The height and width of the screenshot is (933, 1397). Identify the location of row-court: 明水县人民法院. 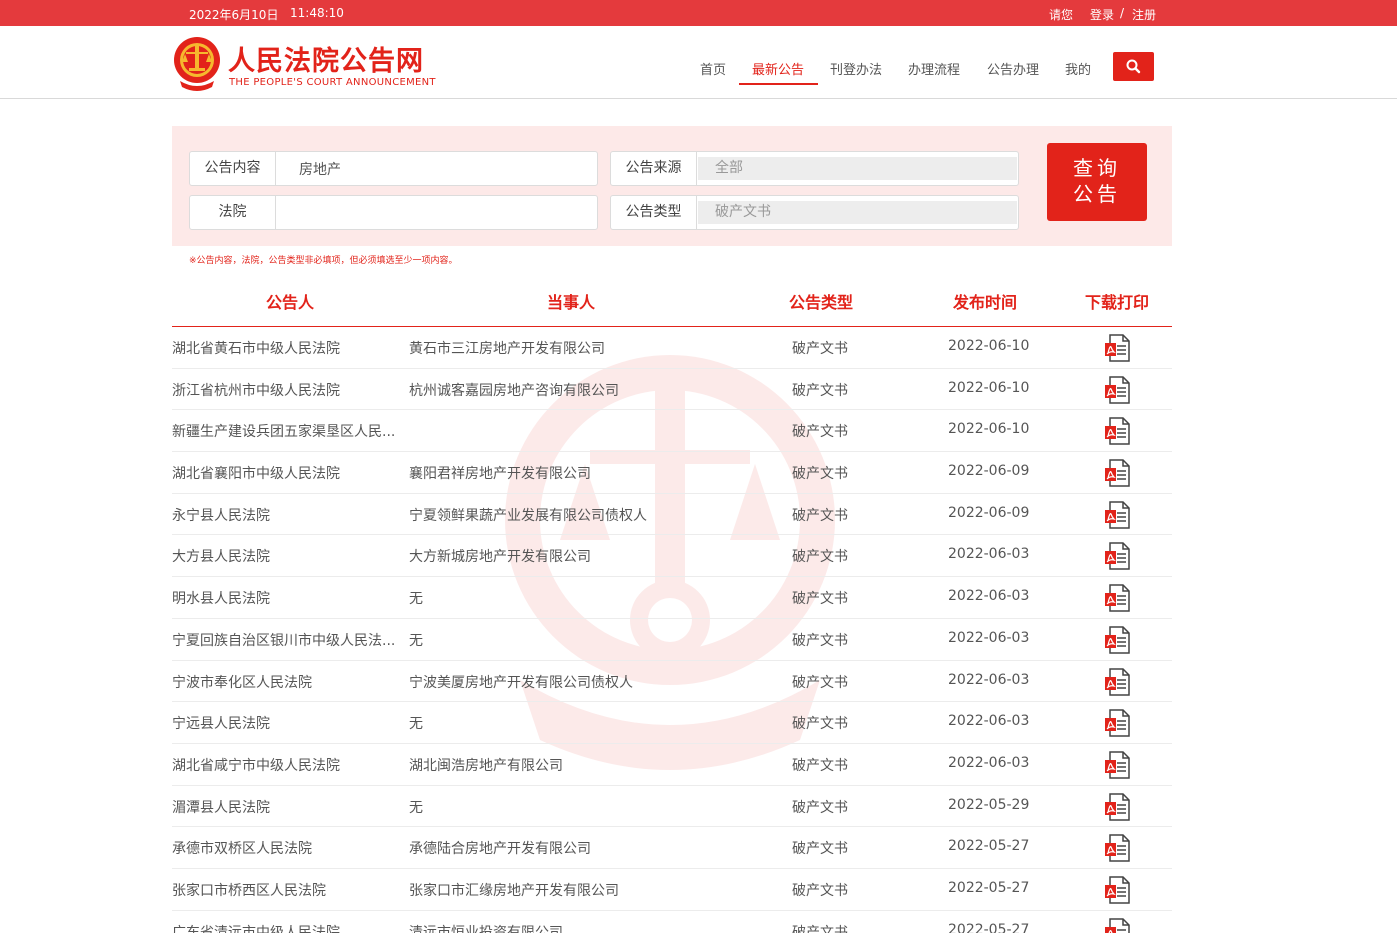
(290, 598).